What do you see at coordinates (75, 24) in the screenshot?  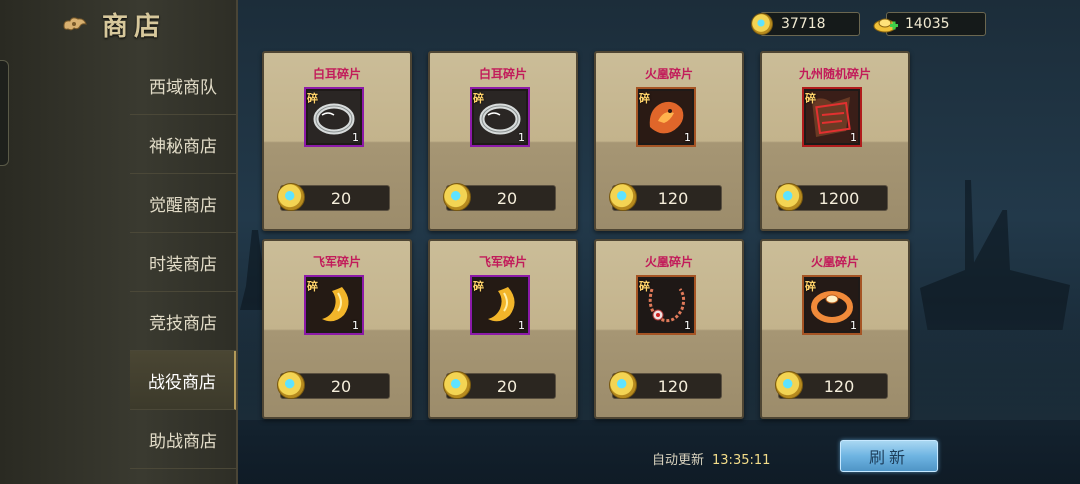 I see `cloud-icon` at bounding box center [75, 24].